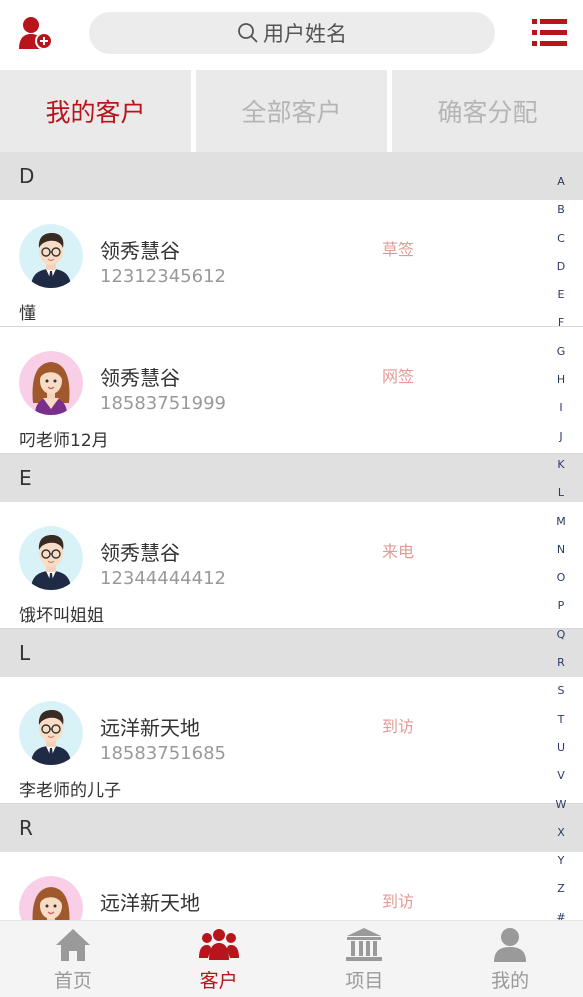 Image resolution: width=583 pixels, height=997 pixels. What do you see at coordinates (72, 981) in the screenshot?
I see `nav-label: 首页` at bounding box center [72, 981].